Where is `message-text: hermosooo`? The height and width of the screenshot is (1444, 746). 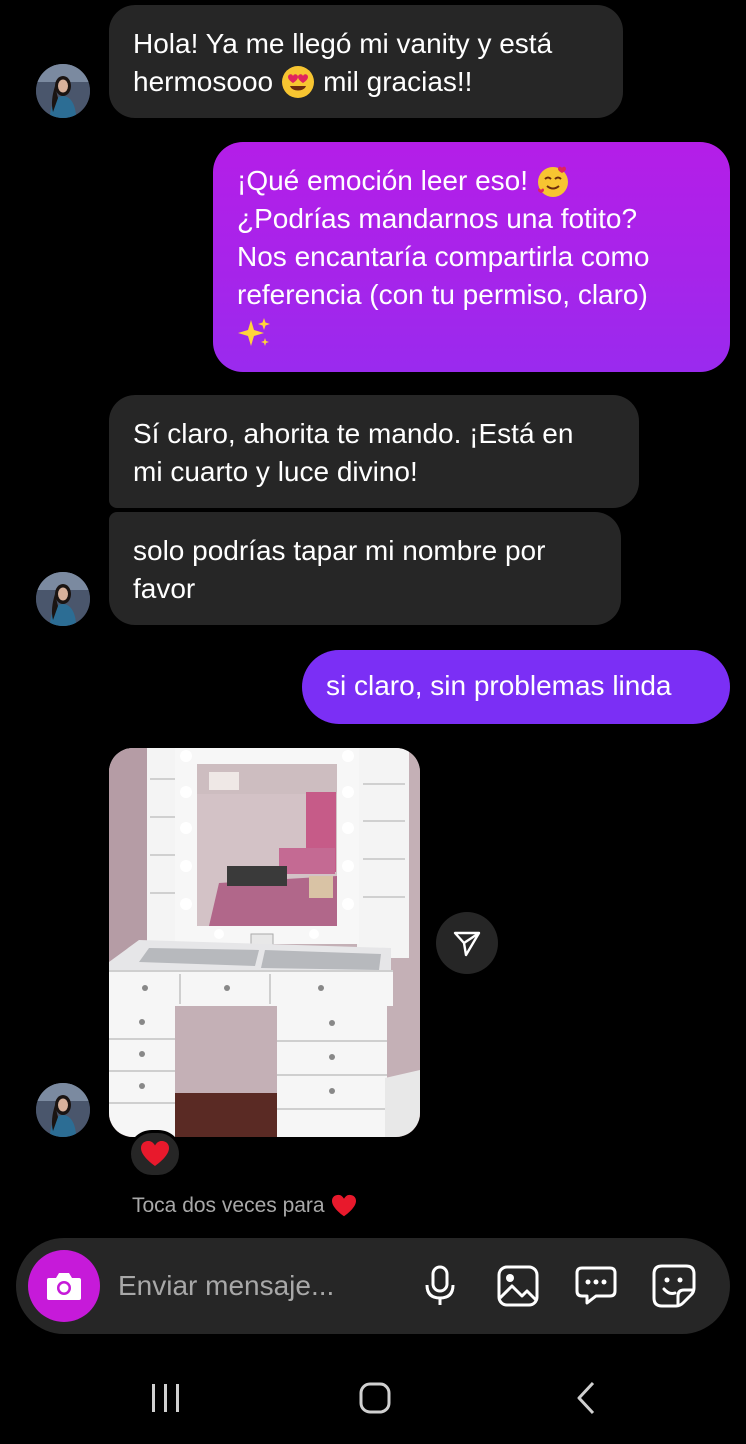
message-text: hermosooo is located at coordinates (203, 81).